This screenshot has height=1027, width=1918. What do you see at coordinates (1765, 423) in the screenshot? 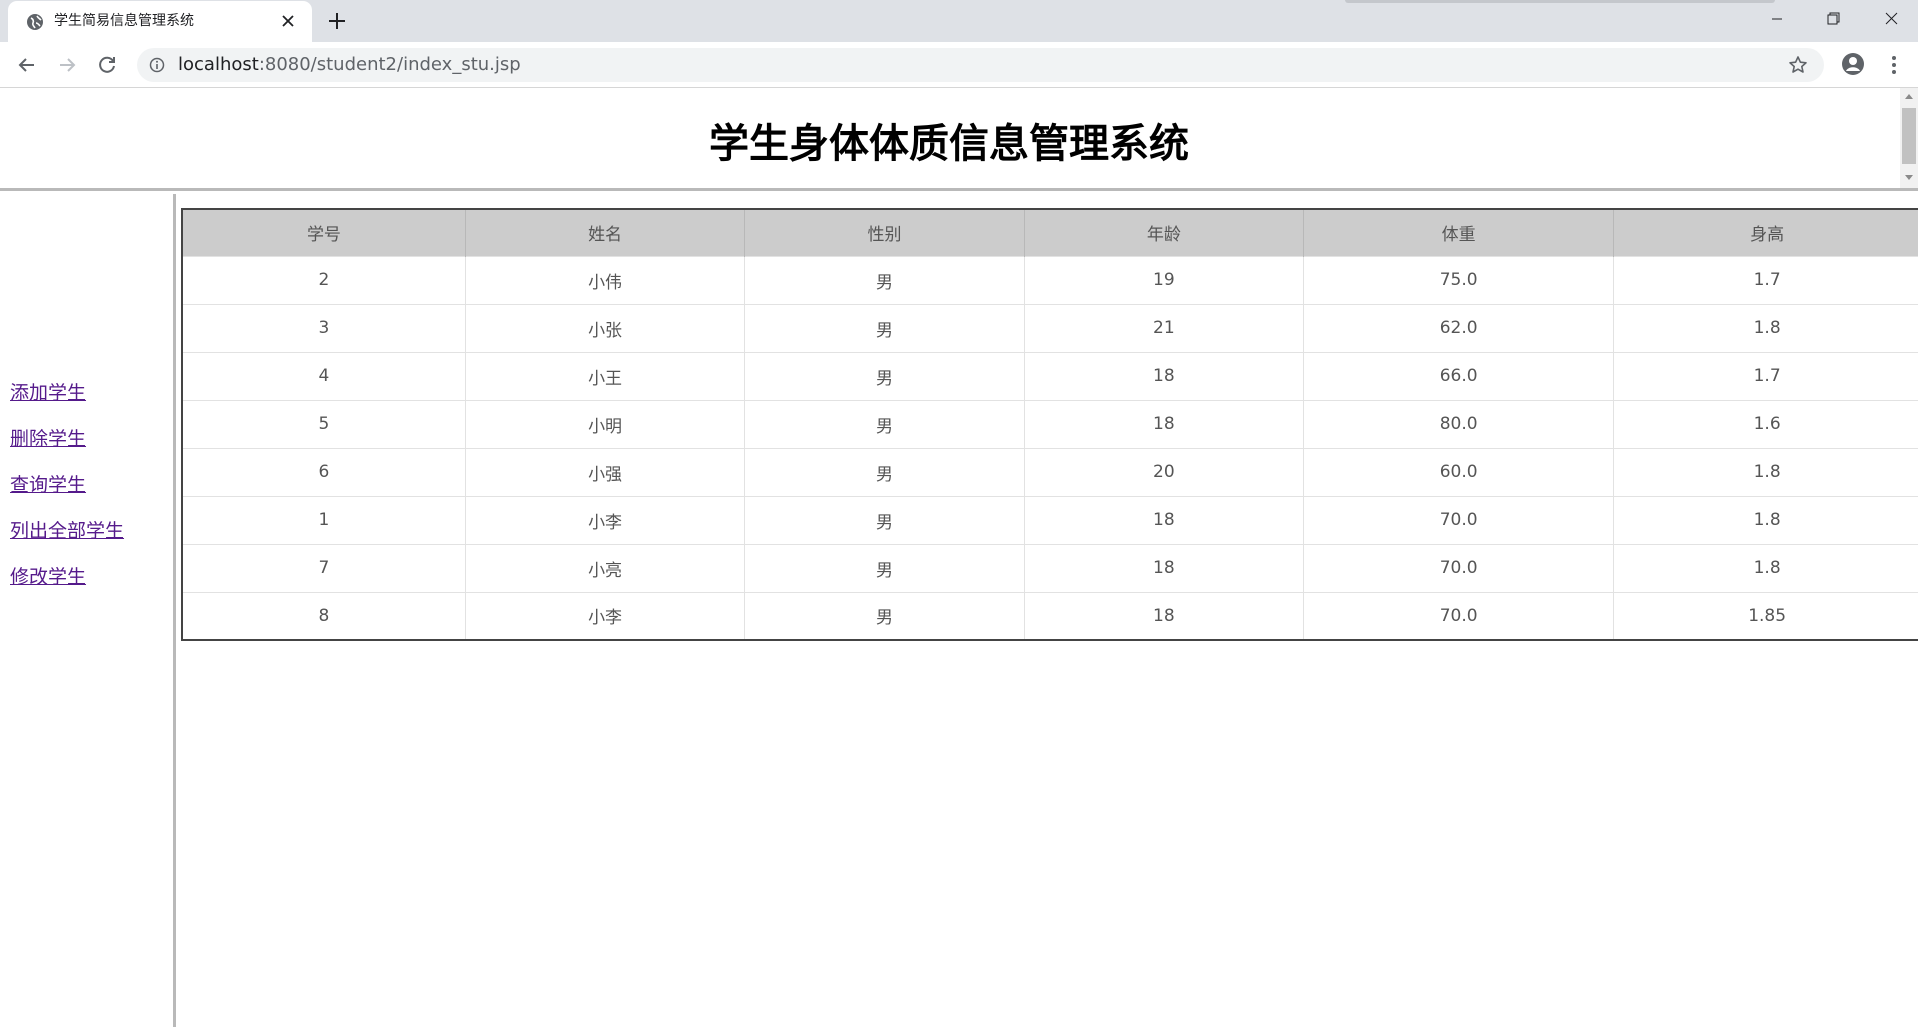
I see `table-cell: 1.6` at bounding box center [1765, 423].